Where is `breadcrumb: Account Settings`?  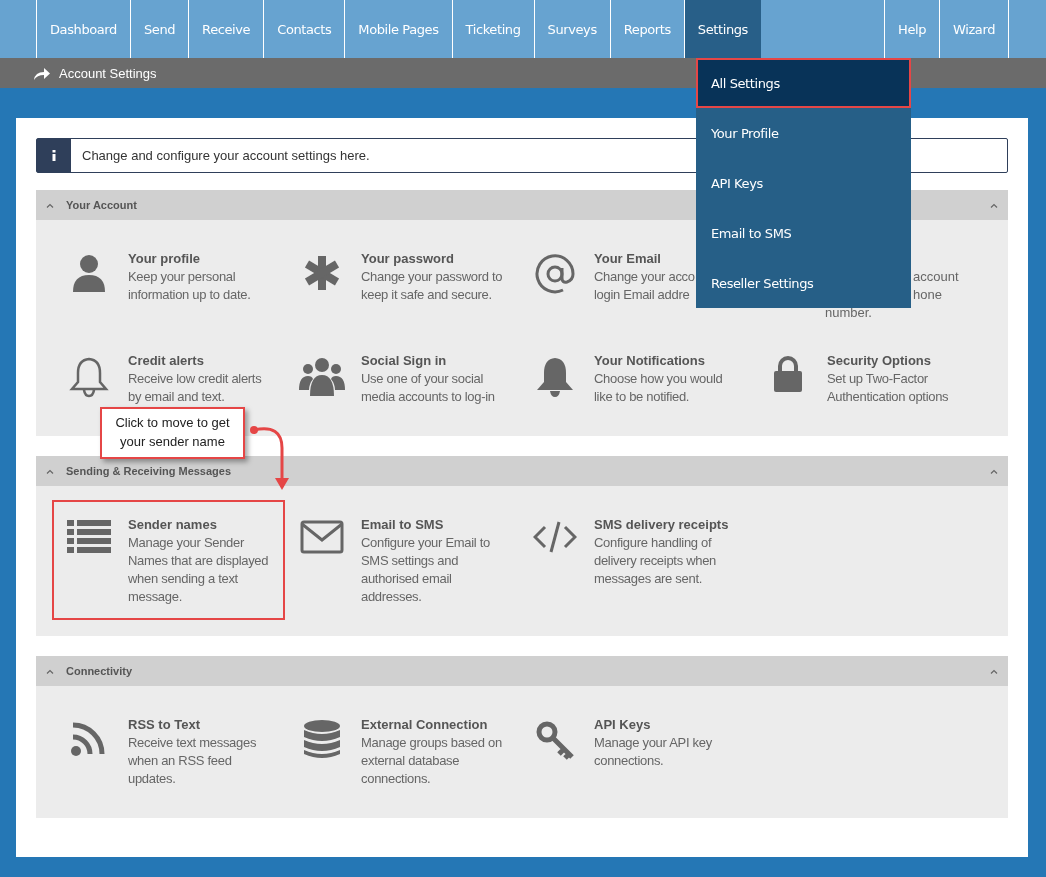 breadcrumb: Account Settings is located at coordinates (108, 73).